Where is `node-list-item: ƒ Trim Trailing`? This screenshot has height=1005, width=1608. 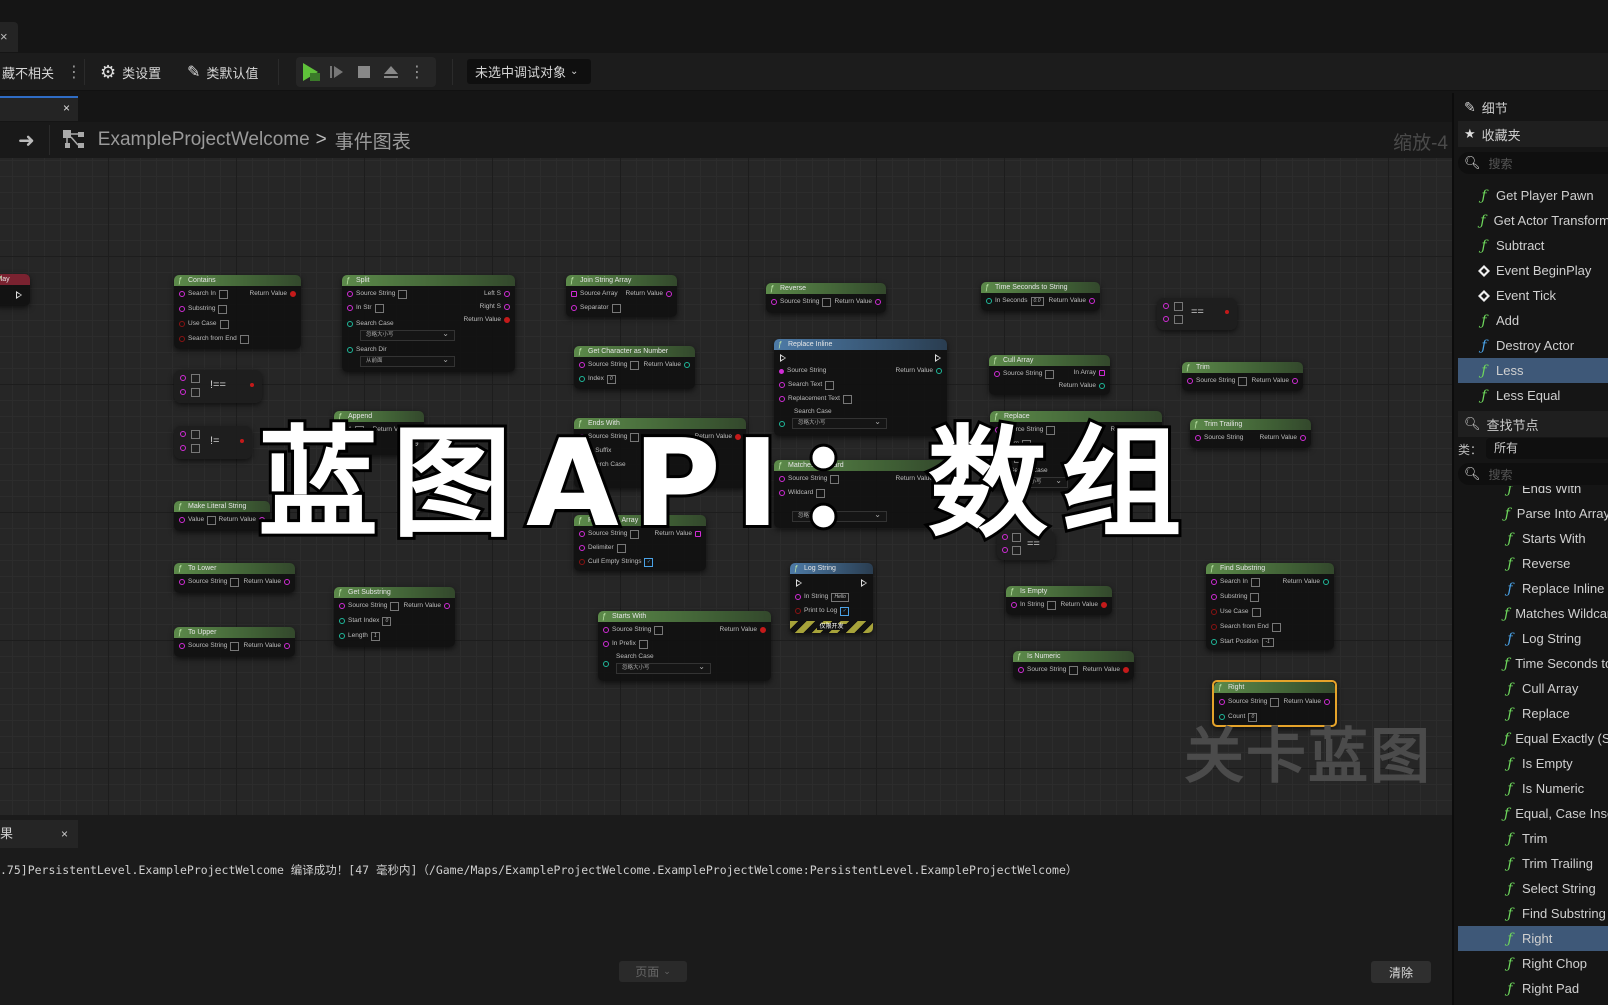 node-list-item: ƒ Trim Trailing is located at coordinates (1533, 863).